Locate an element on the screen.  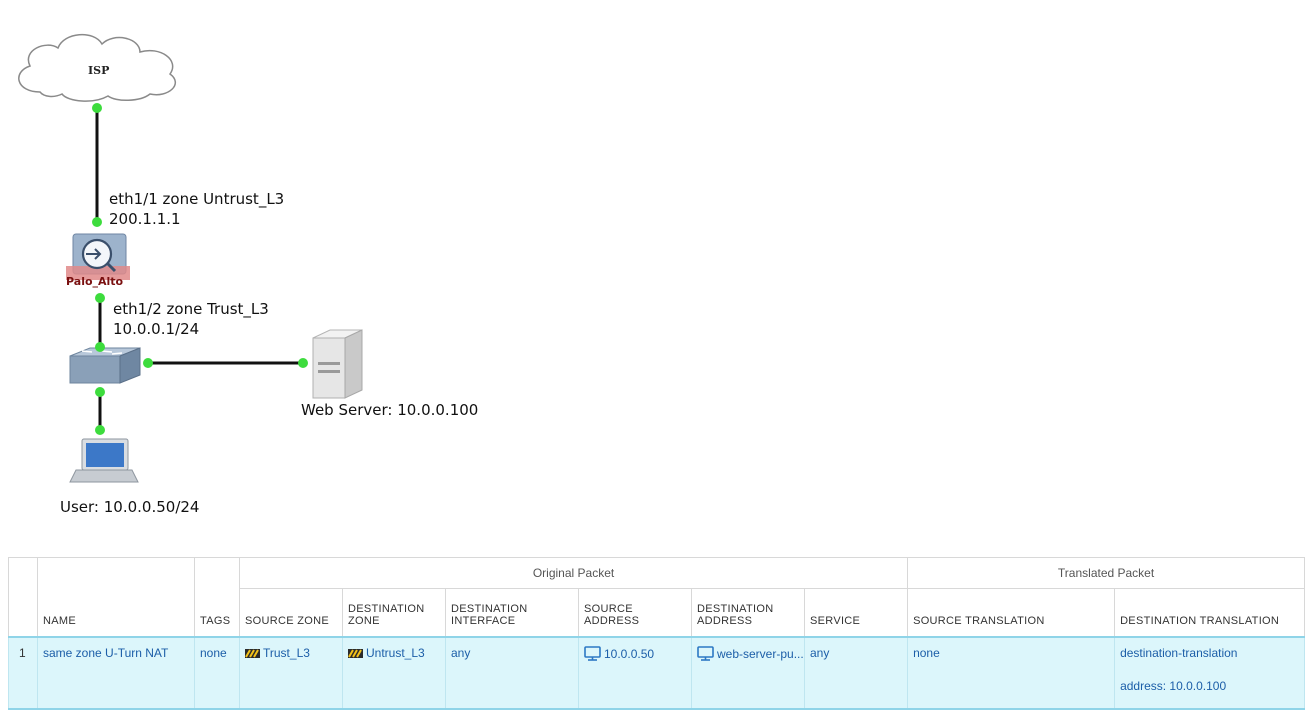
eth2-zone-label: eth1/2 zone Trust_L3 is located at coordinates (191, 309).